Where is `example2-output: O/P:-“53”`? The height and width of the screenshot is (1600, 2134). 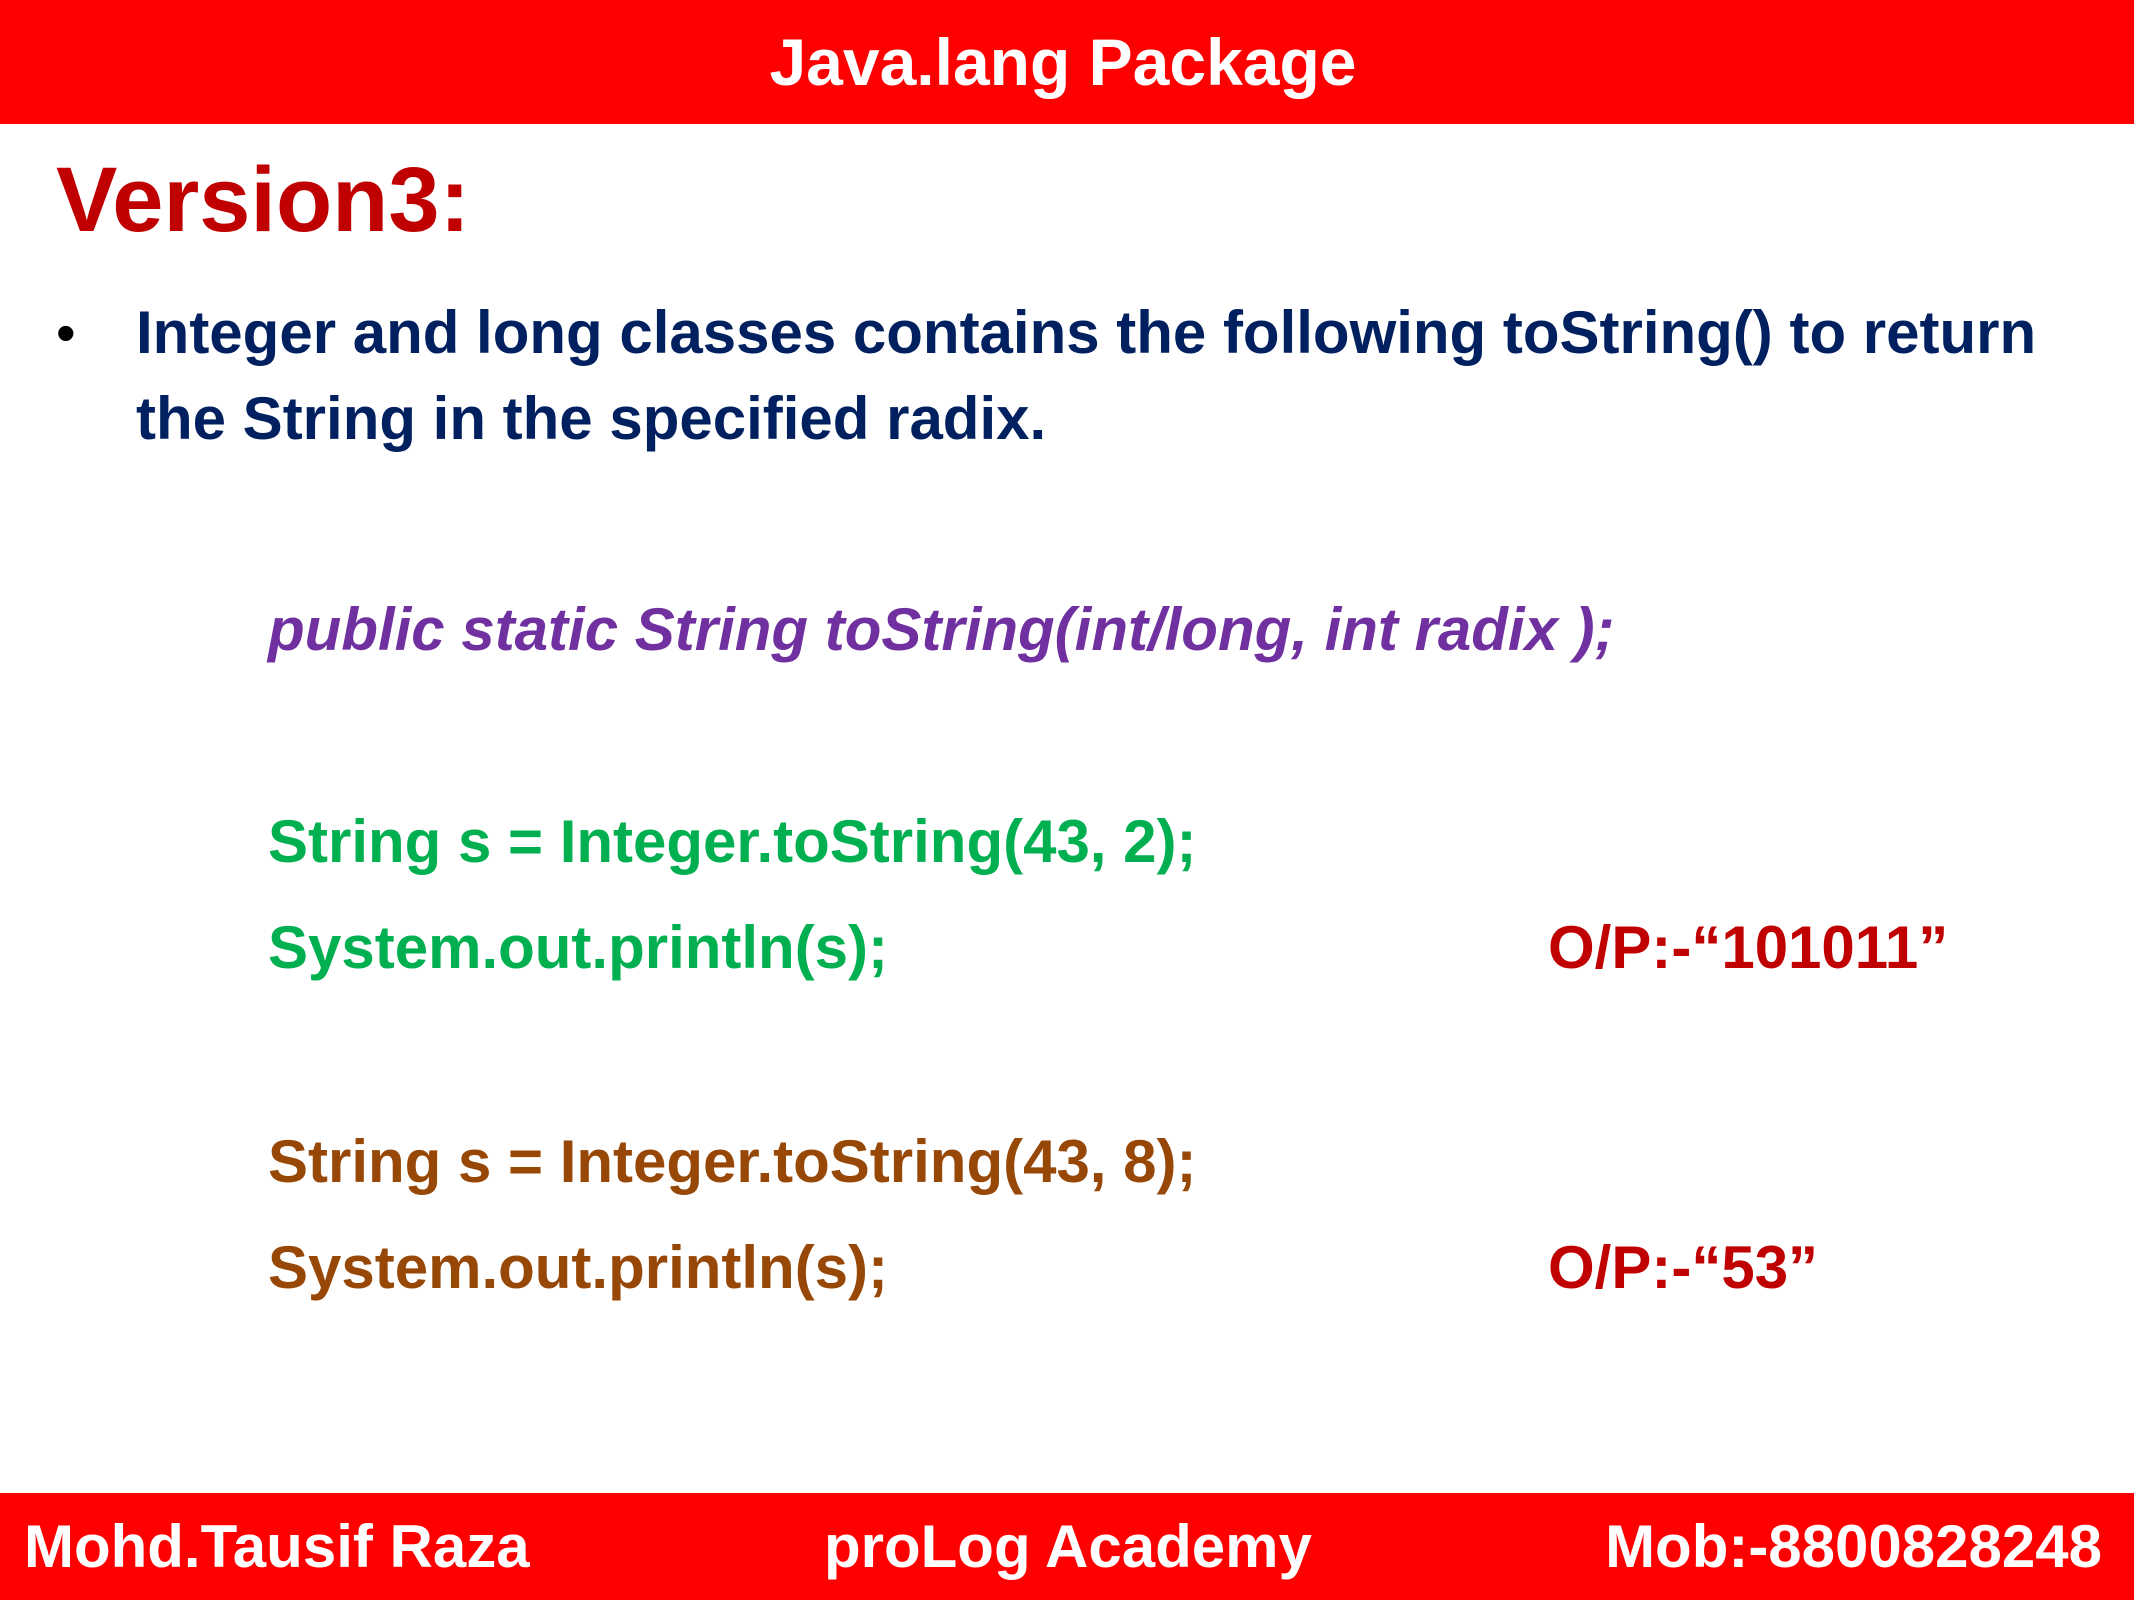 example2-output: O/P:-“53” is located at coordinates (1683, 1267).